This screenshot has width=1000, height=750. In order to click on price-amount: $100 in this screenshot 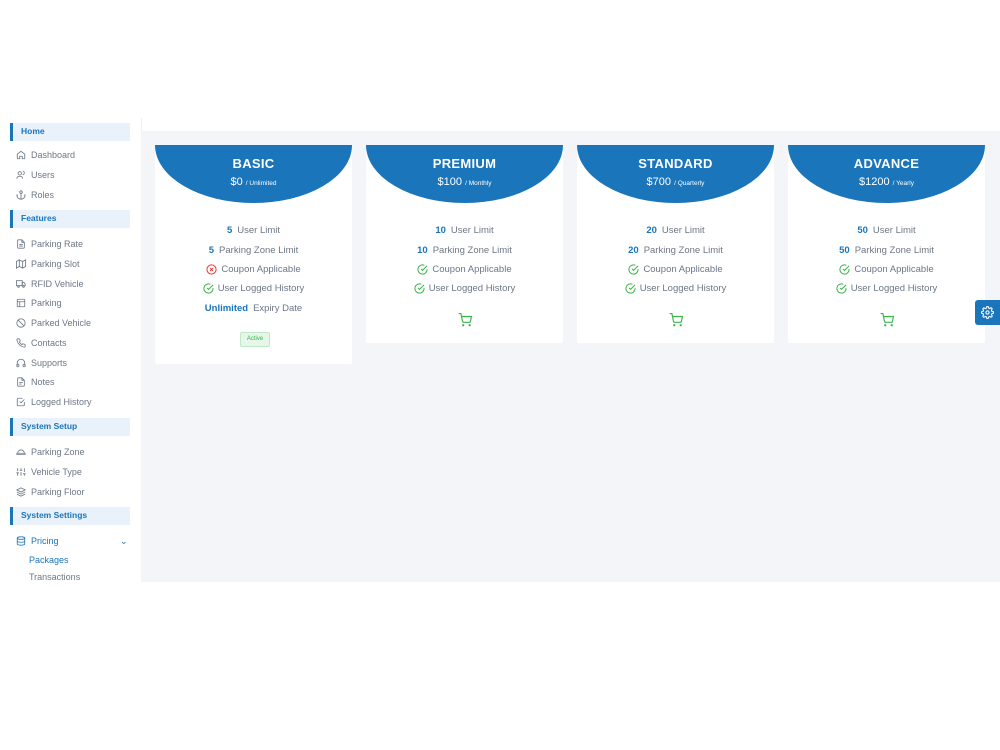, I will do `click(450, 182)`.